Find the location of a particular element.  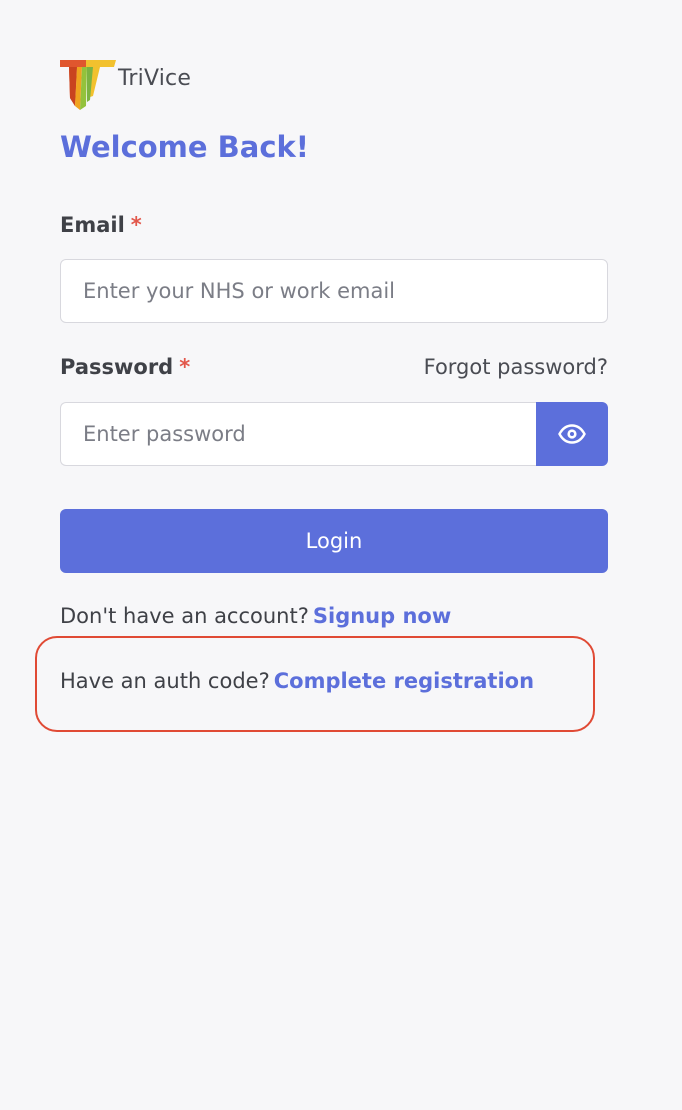

signup-prompt: Don't have an account? is located at coordinates (184, 616).